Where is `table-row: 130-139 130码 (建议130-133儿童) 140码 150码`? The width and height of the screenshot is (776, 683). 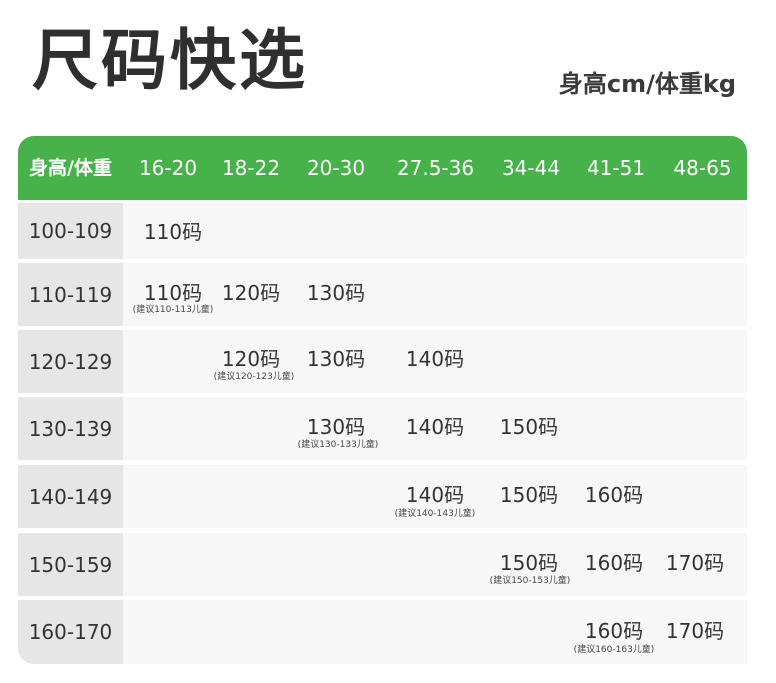 table-row: 130-139 130码 (建议130-133儿童) 140码 150码 is located at coordinates (382, 428).